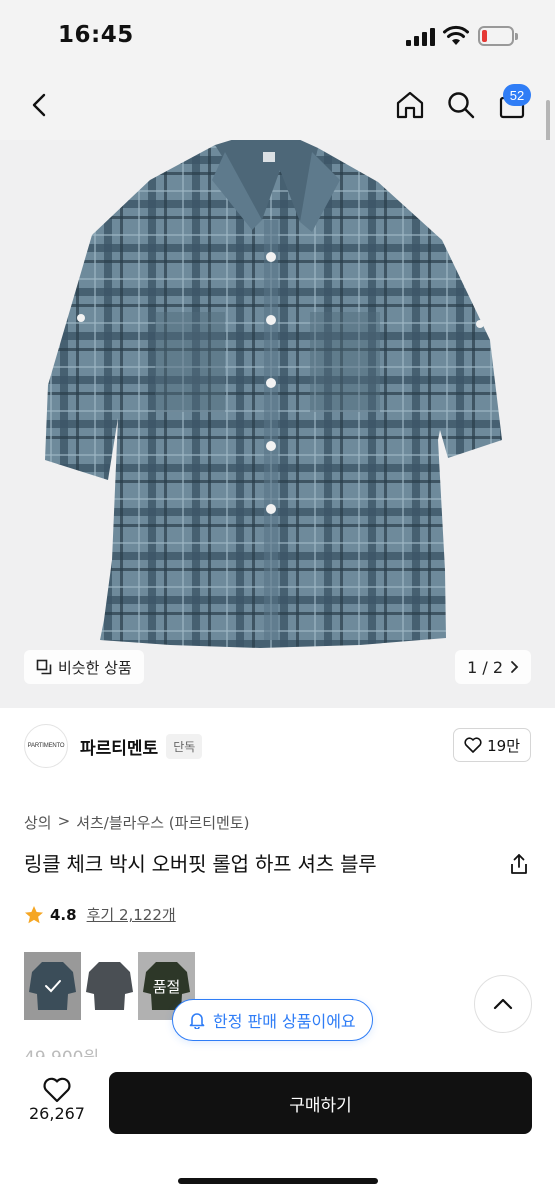 The height and width of the screenshot is (1200, 555). I want to click on brand-like-button: 19만, so click(492, 745).